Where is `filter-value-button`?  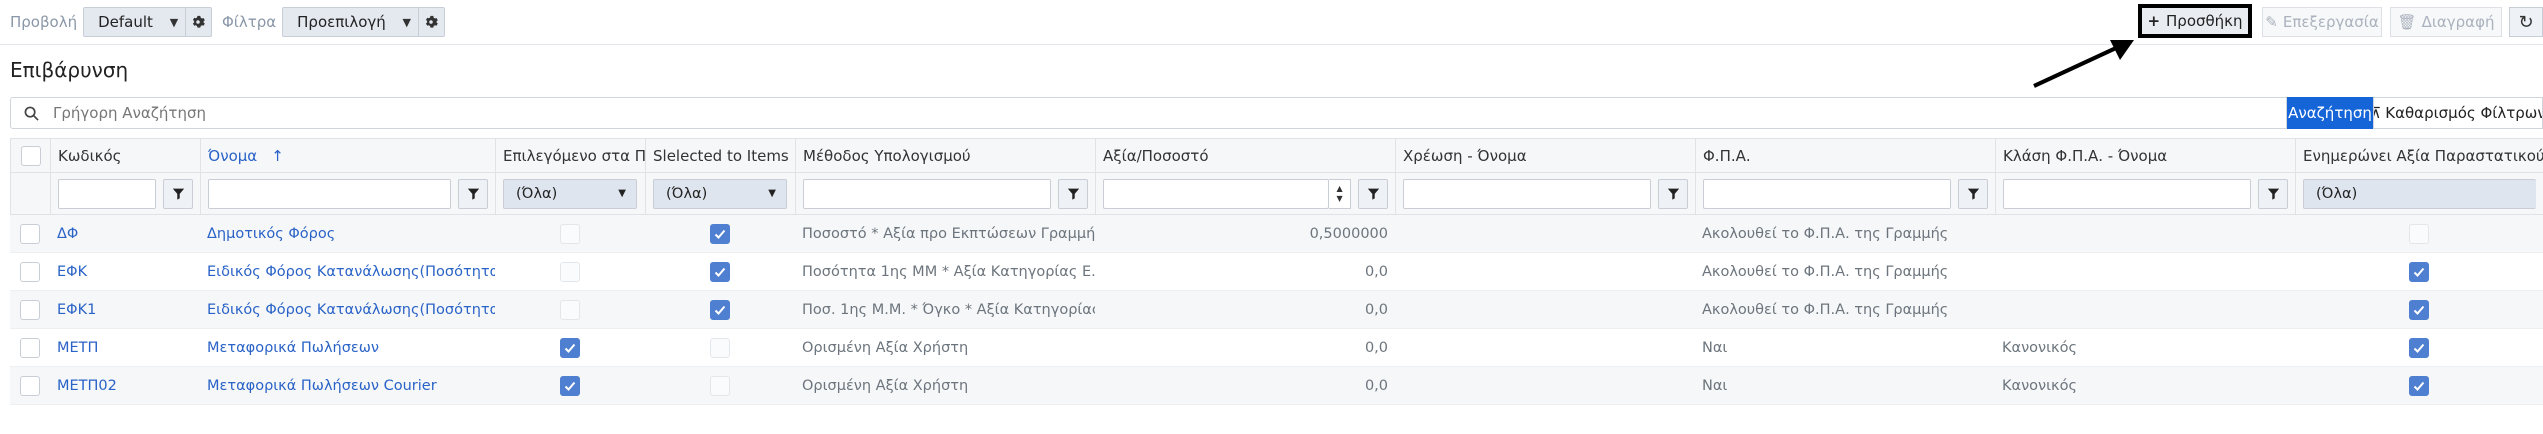
filter-value-button is located at coordinates (1373, 193).